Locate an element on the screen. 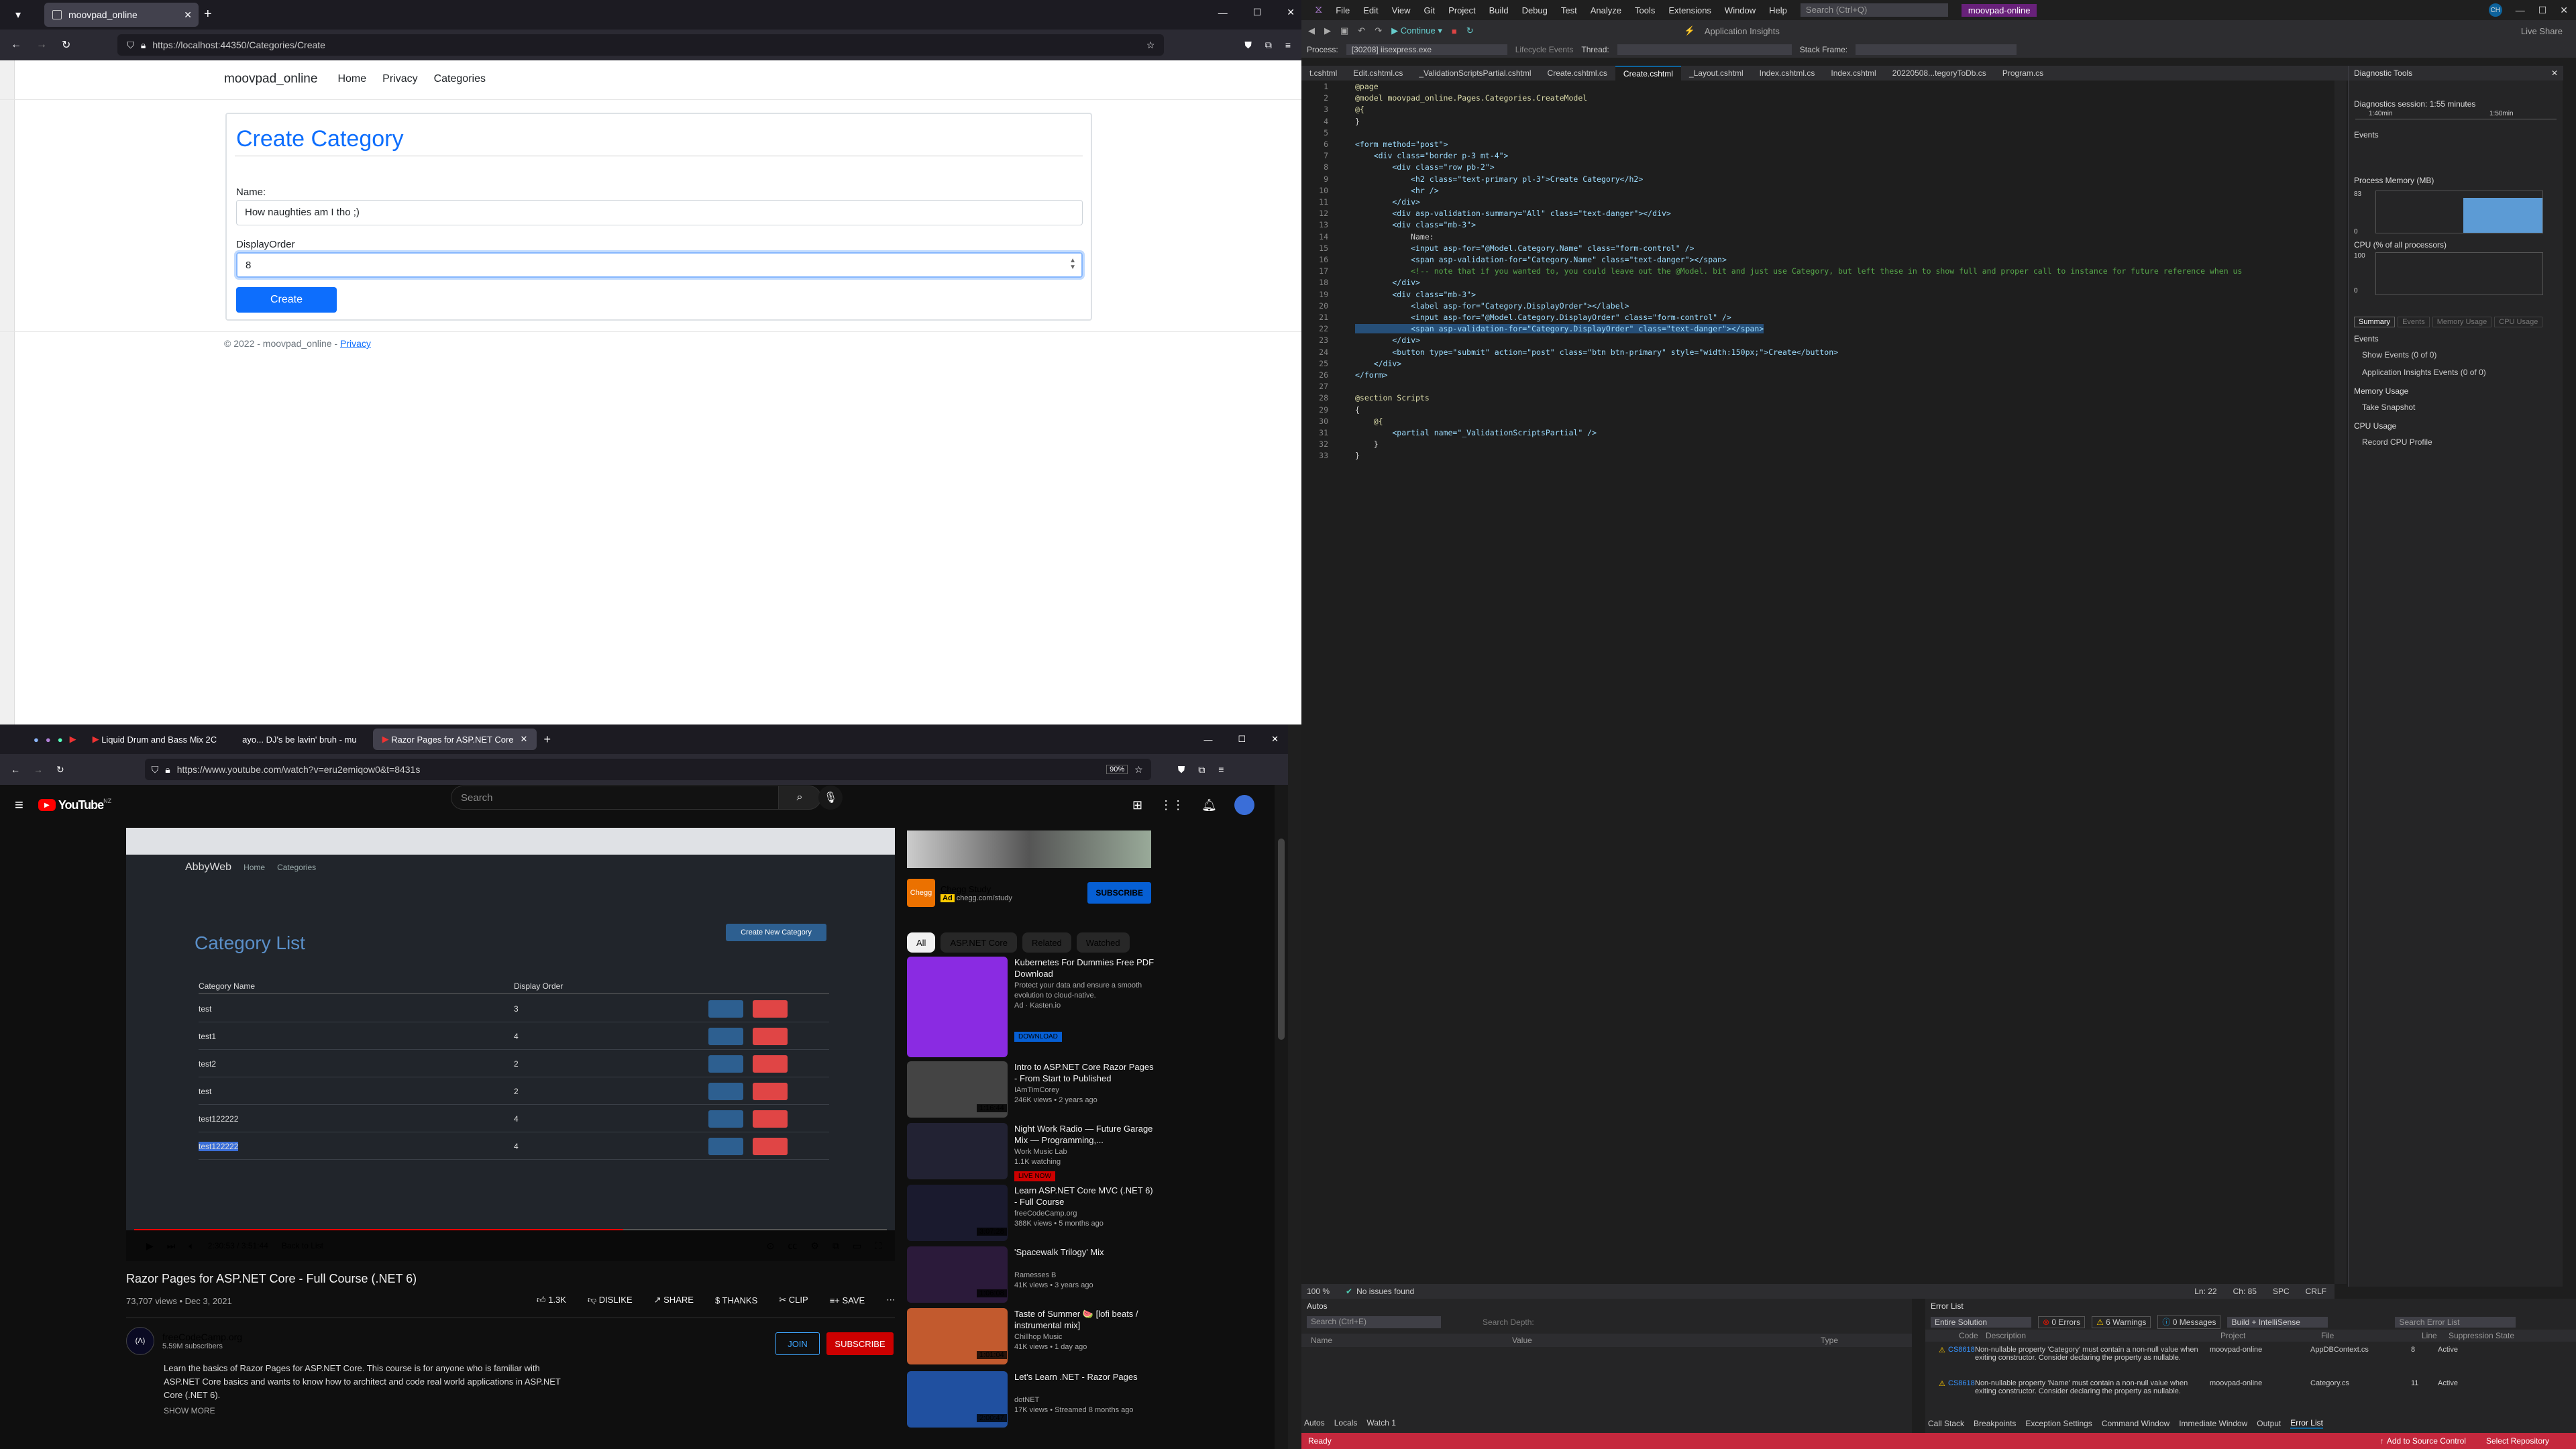  next-icon: ⏭ is located at coordinates (171, 1246).